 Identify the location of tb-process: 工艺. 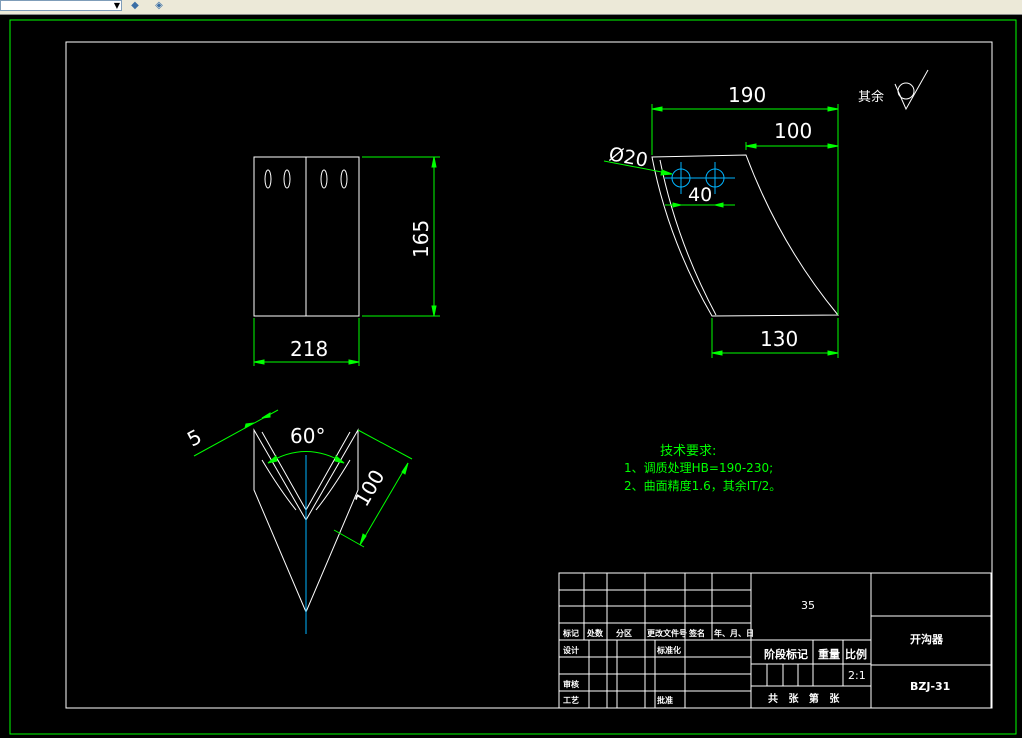
(571, 700).